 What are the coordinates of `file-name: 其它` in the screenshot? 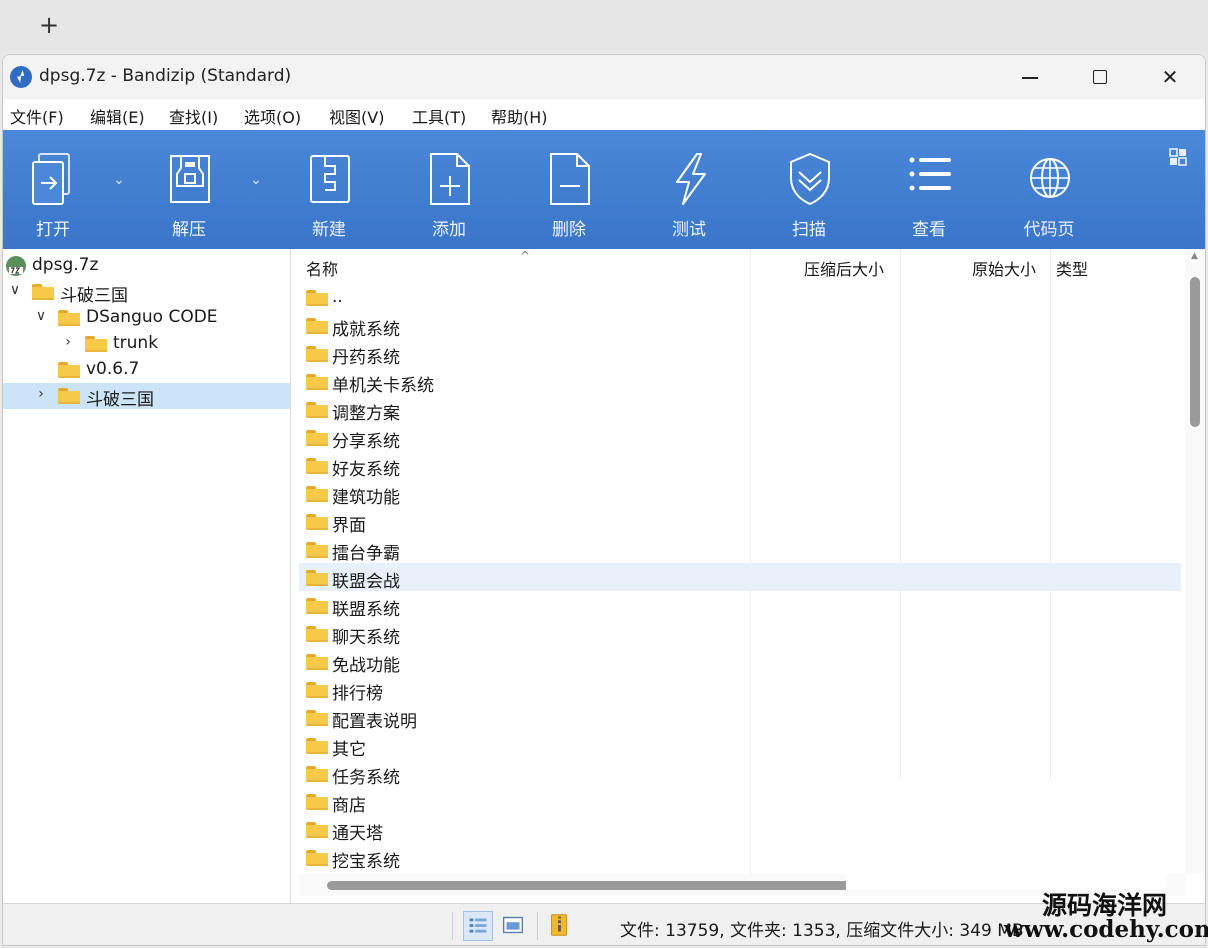 It's located at (349, 750).